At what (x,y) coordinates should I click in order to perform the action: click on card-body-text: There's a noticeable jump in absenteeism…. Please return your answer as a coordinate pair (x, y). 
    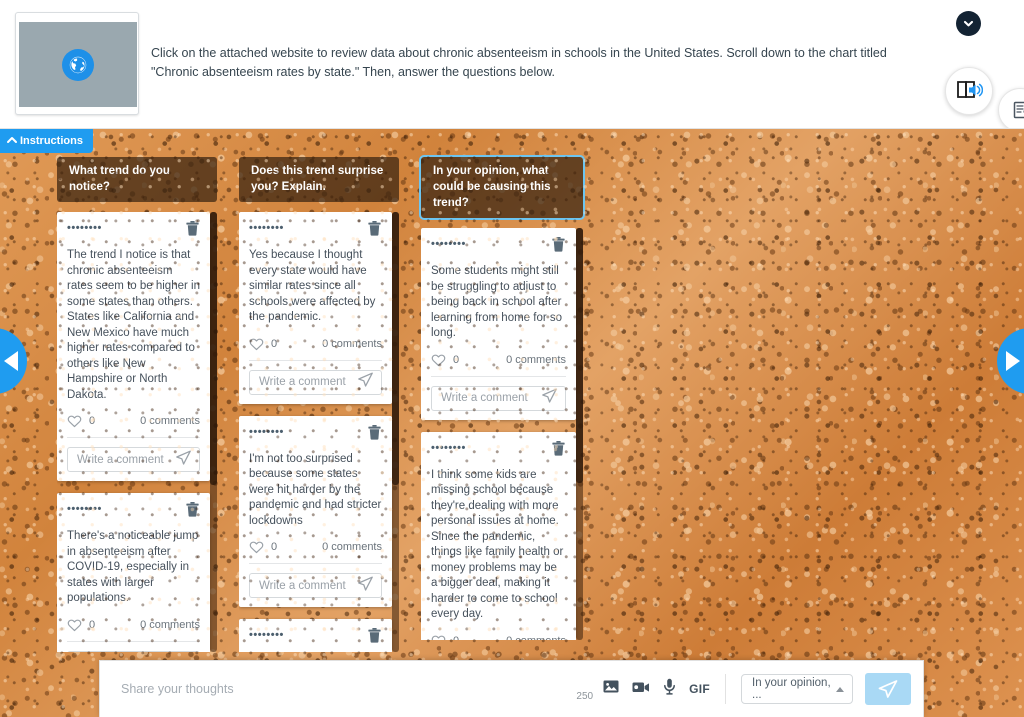
    Looking at the image, I should click on (133, 567).